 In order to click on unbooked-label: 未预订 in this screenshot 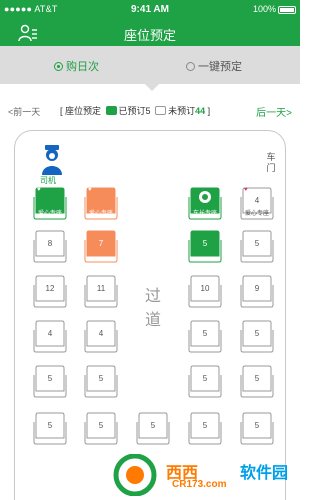, I will do `click(182, 111)`.